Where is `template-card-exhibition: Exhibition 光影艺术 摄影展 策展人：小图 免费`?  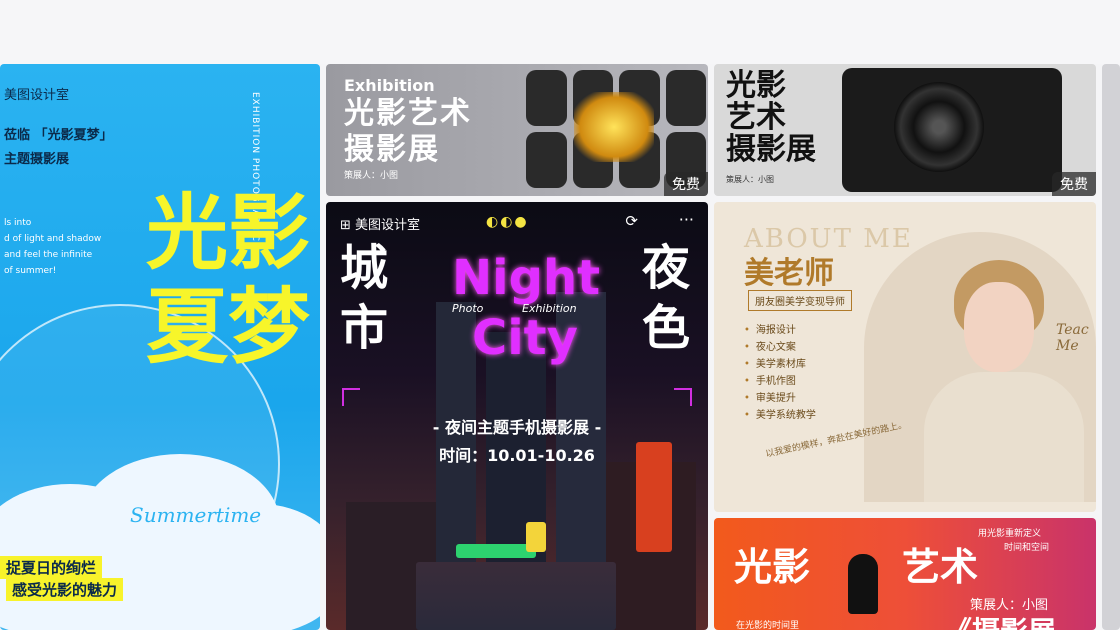 template-card-exhibition: Exhibition 光影艺术 摄影展 策展人：小图 免费 is located at coordinates (517, 130).